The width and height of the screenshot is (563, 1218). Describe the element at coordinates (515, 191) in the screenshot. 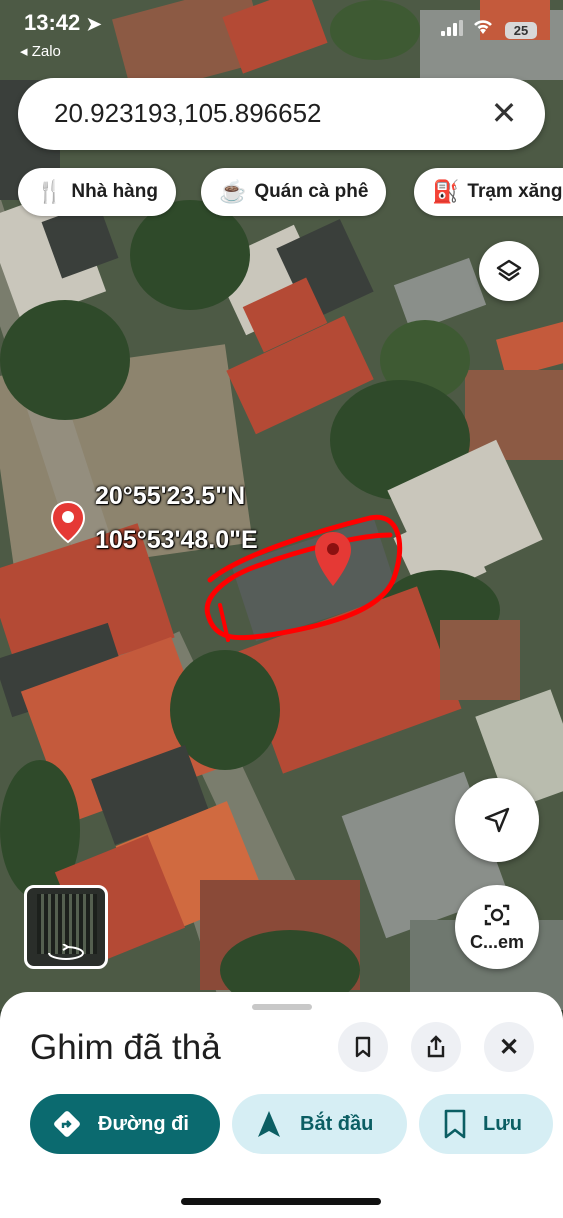

I see `chip-label: Trạm xăng` at that location.